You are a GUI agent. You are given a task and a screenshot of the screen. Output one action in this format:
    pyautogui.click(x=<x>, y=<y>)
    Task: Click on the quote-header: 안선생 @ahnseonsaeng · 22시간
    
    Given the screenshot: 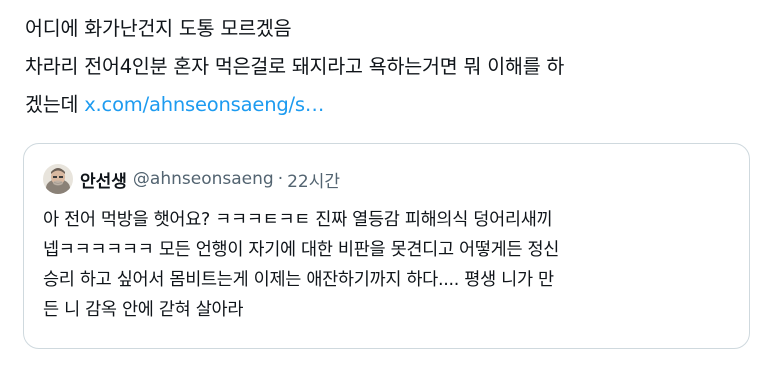 What is the action you would take?
    pyautogui.click(x=191, y=179)
    